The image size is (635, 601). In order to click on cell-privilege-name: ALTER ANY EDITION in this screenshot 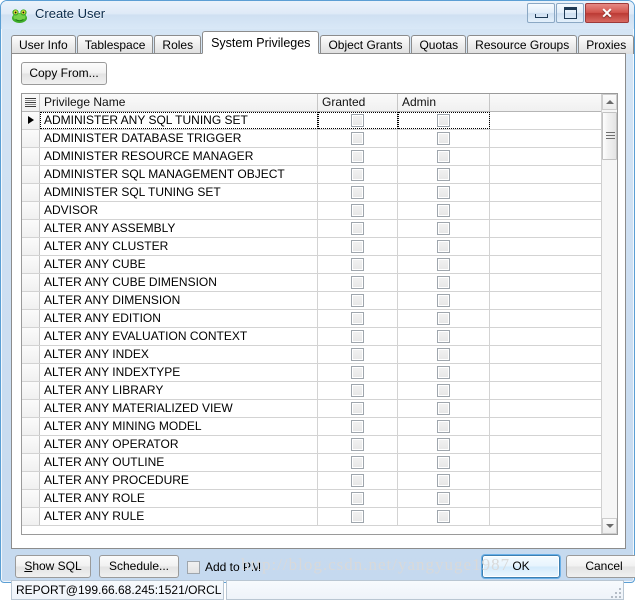, I will do `click(179, 318)`.